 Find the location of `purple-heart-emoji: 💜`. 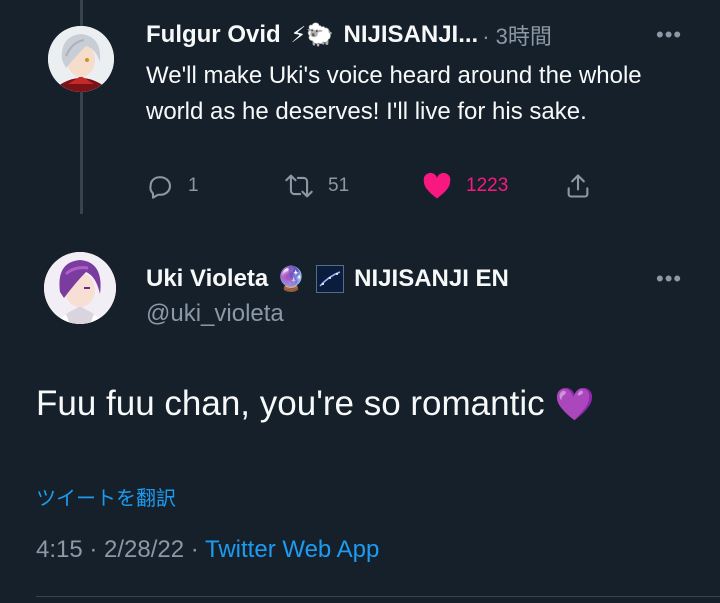

purple-heart-emoji: 💜 is located at coordinates (574, 404).